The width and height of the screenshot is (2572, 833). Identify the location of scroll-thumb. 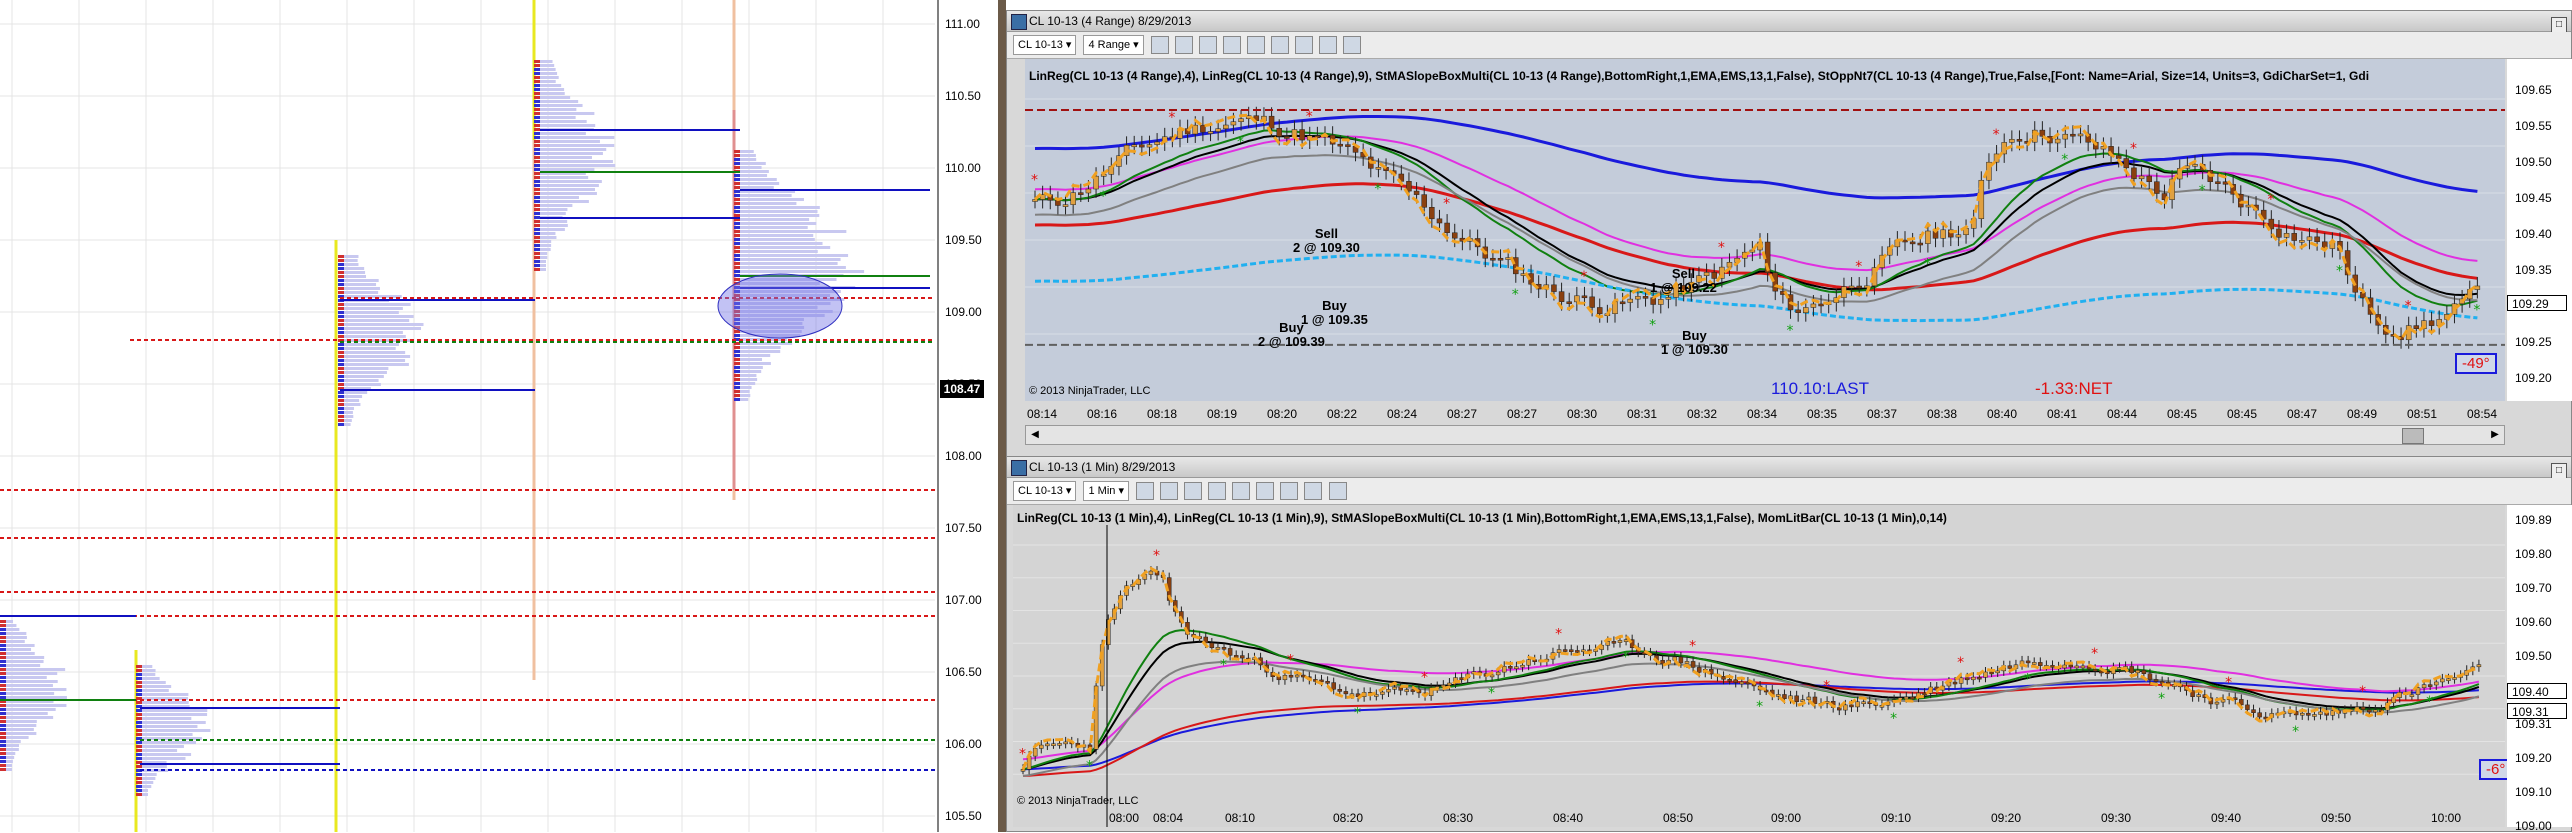
(2413, 436).